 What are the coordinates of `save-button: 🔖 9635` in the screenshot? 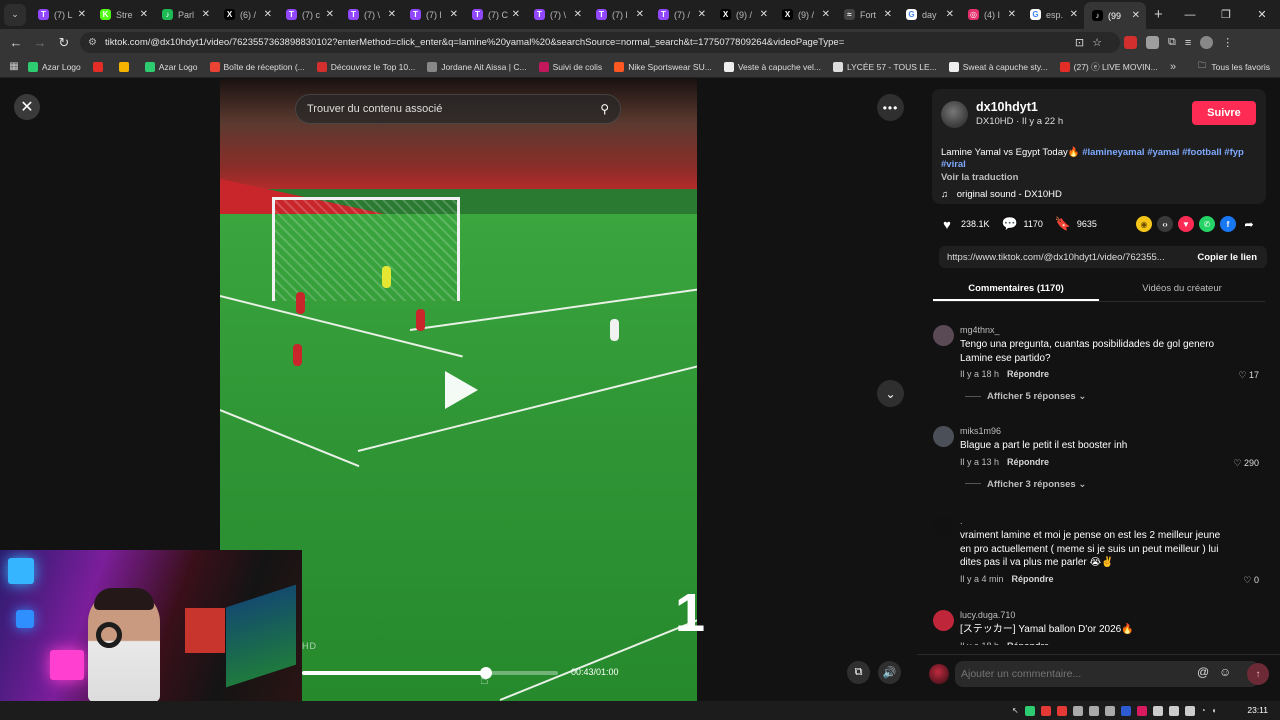 It's located at (1076, 224).